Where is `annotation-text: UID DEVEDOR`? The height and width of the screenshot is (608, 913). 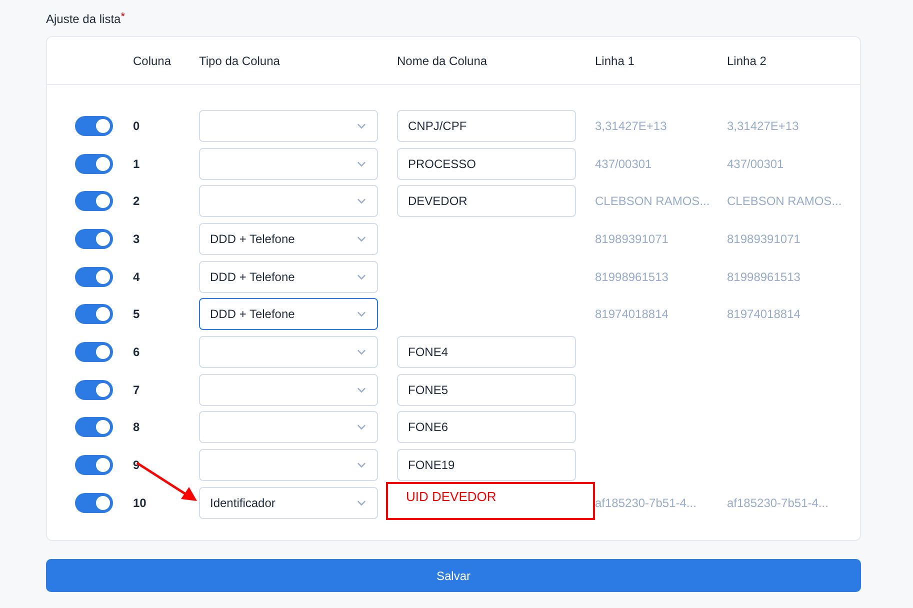 annotation-text: UID DEVEDOR is located at coordinates (451, 496).